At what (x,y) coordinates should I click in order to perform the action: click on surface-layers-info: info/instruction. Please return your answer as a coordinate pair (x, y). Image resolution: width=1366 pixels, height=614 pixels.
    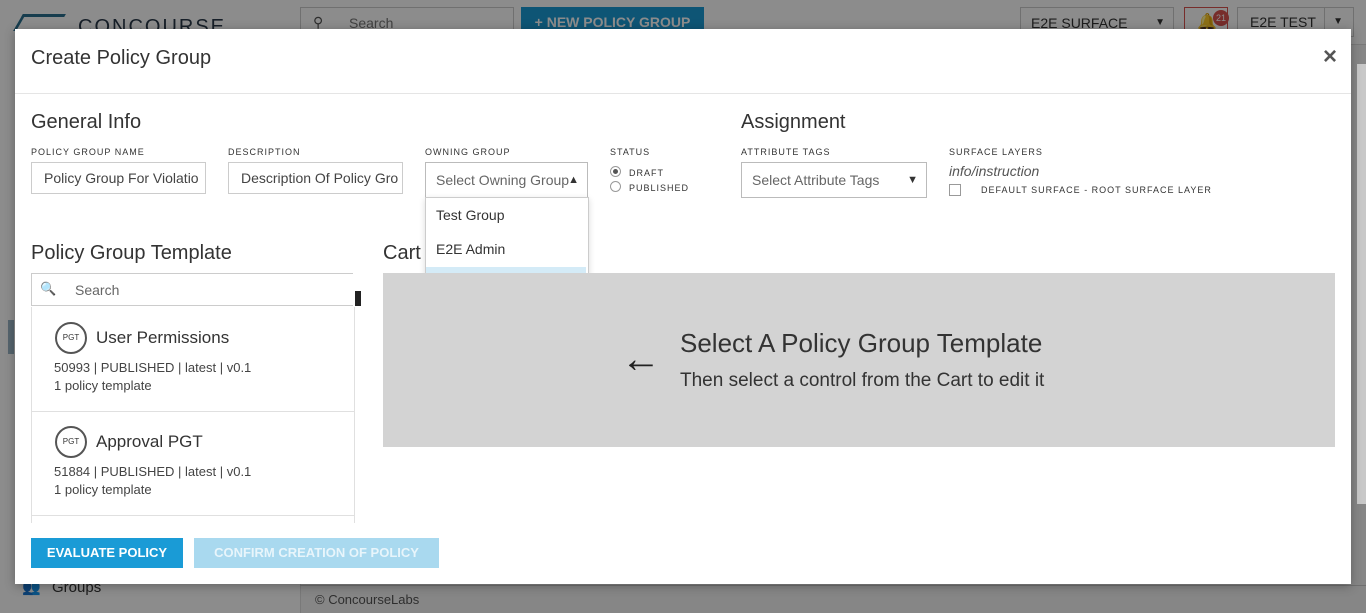
    Looking at the image, I should click on (994, 171).